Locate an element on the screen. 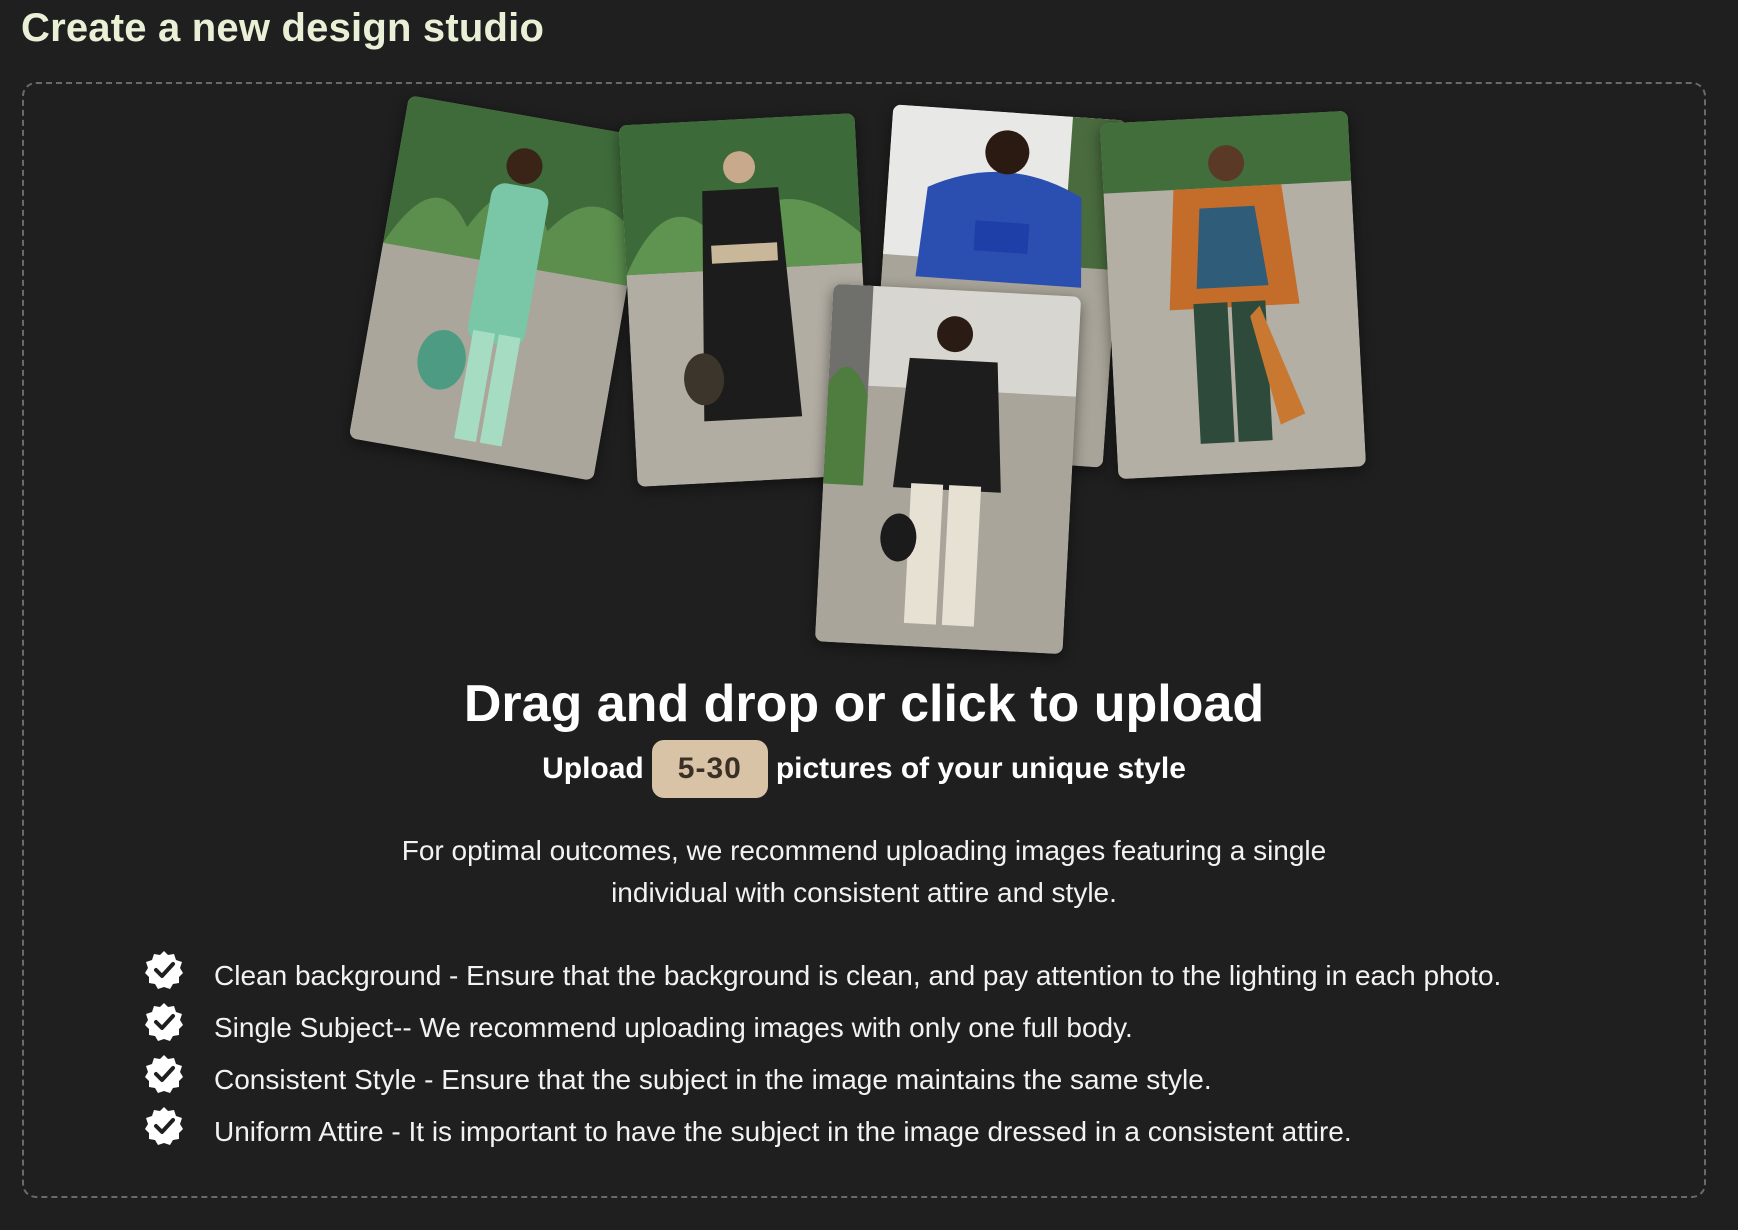  example-photo-orange-print is located at coordinates (1233, 295).